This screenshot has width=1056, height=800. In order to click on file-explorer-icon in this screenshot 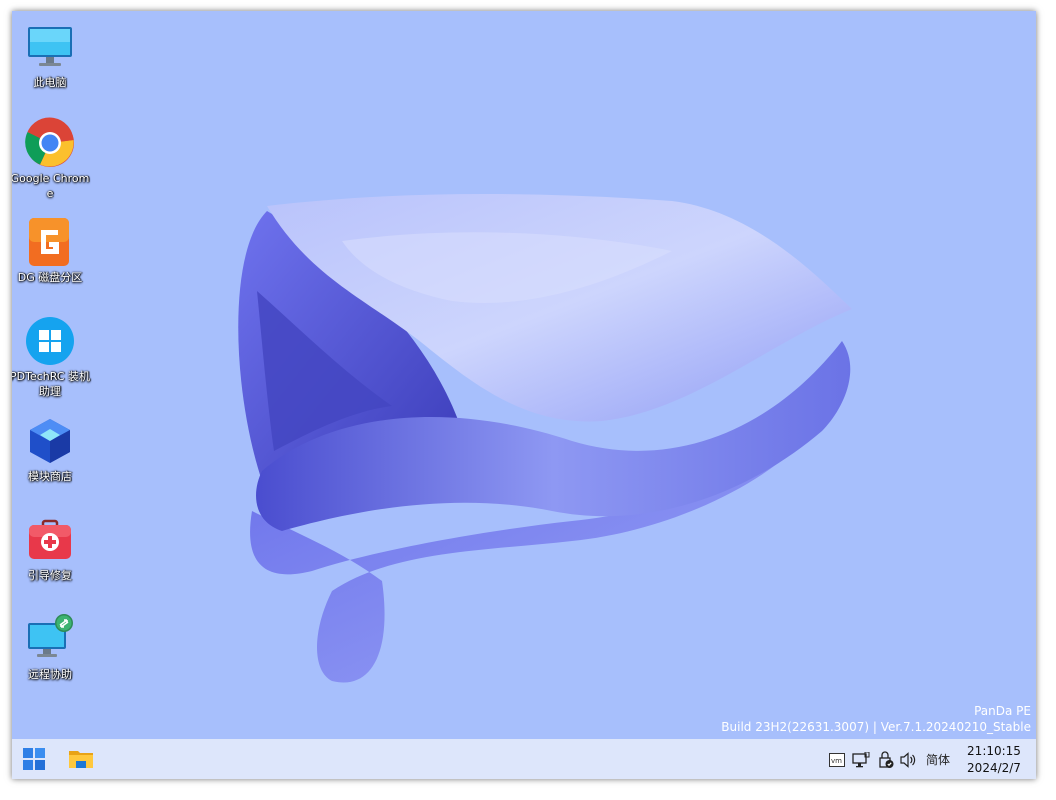, I will do `click(81, 759)`.